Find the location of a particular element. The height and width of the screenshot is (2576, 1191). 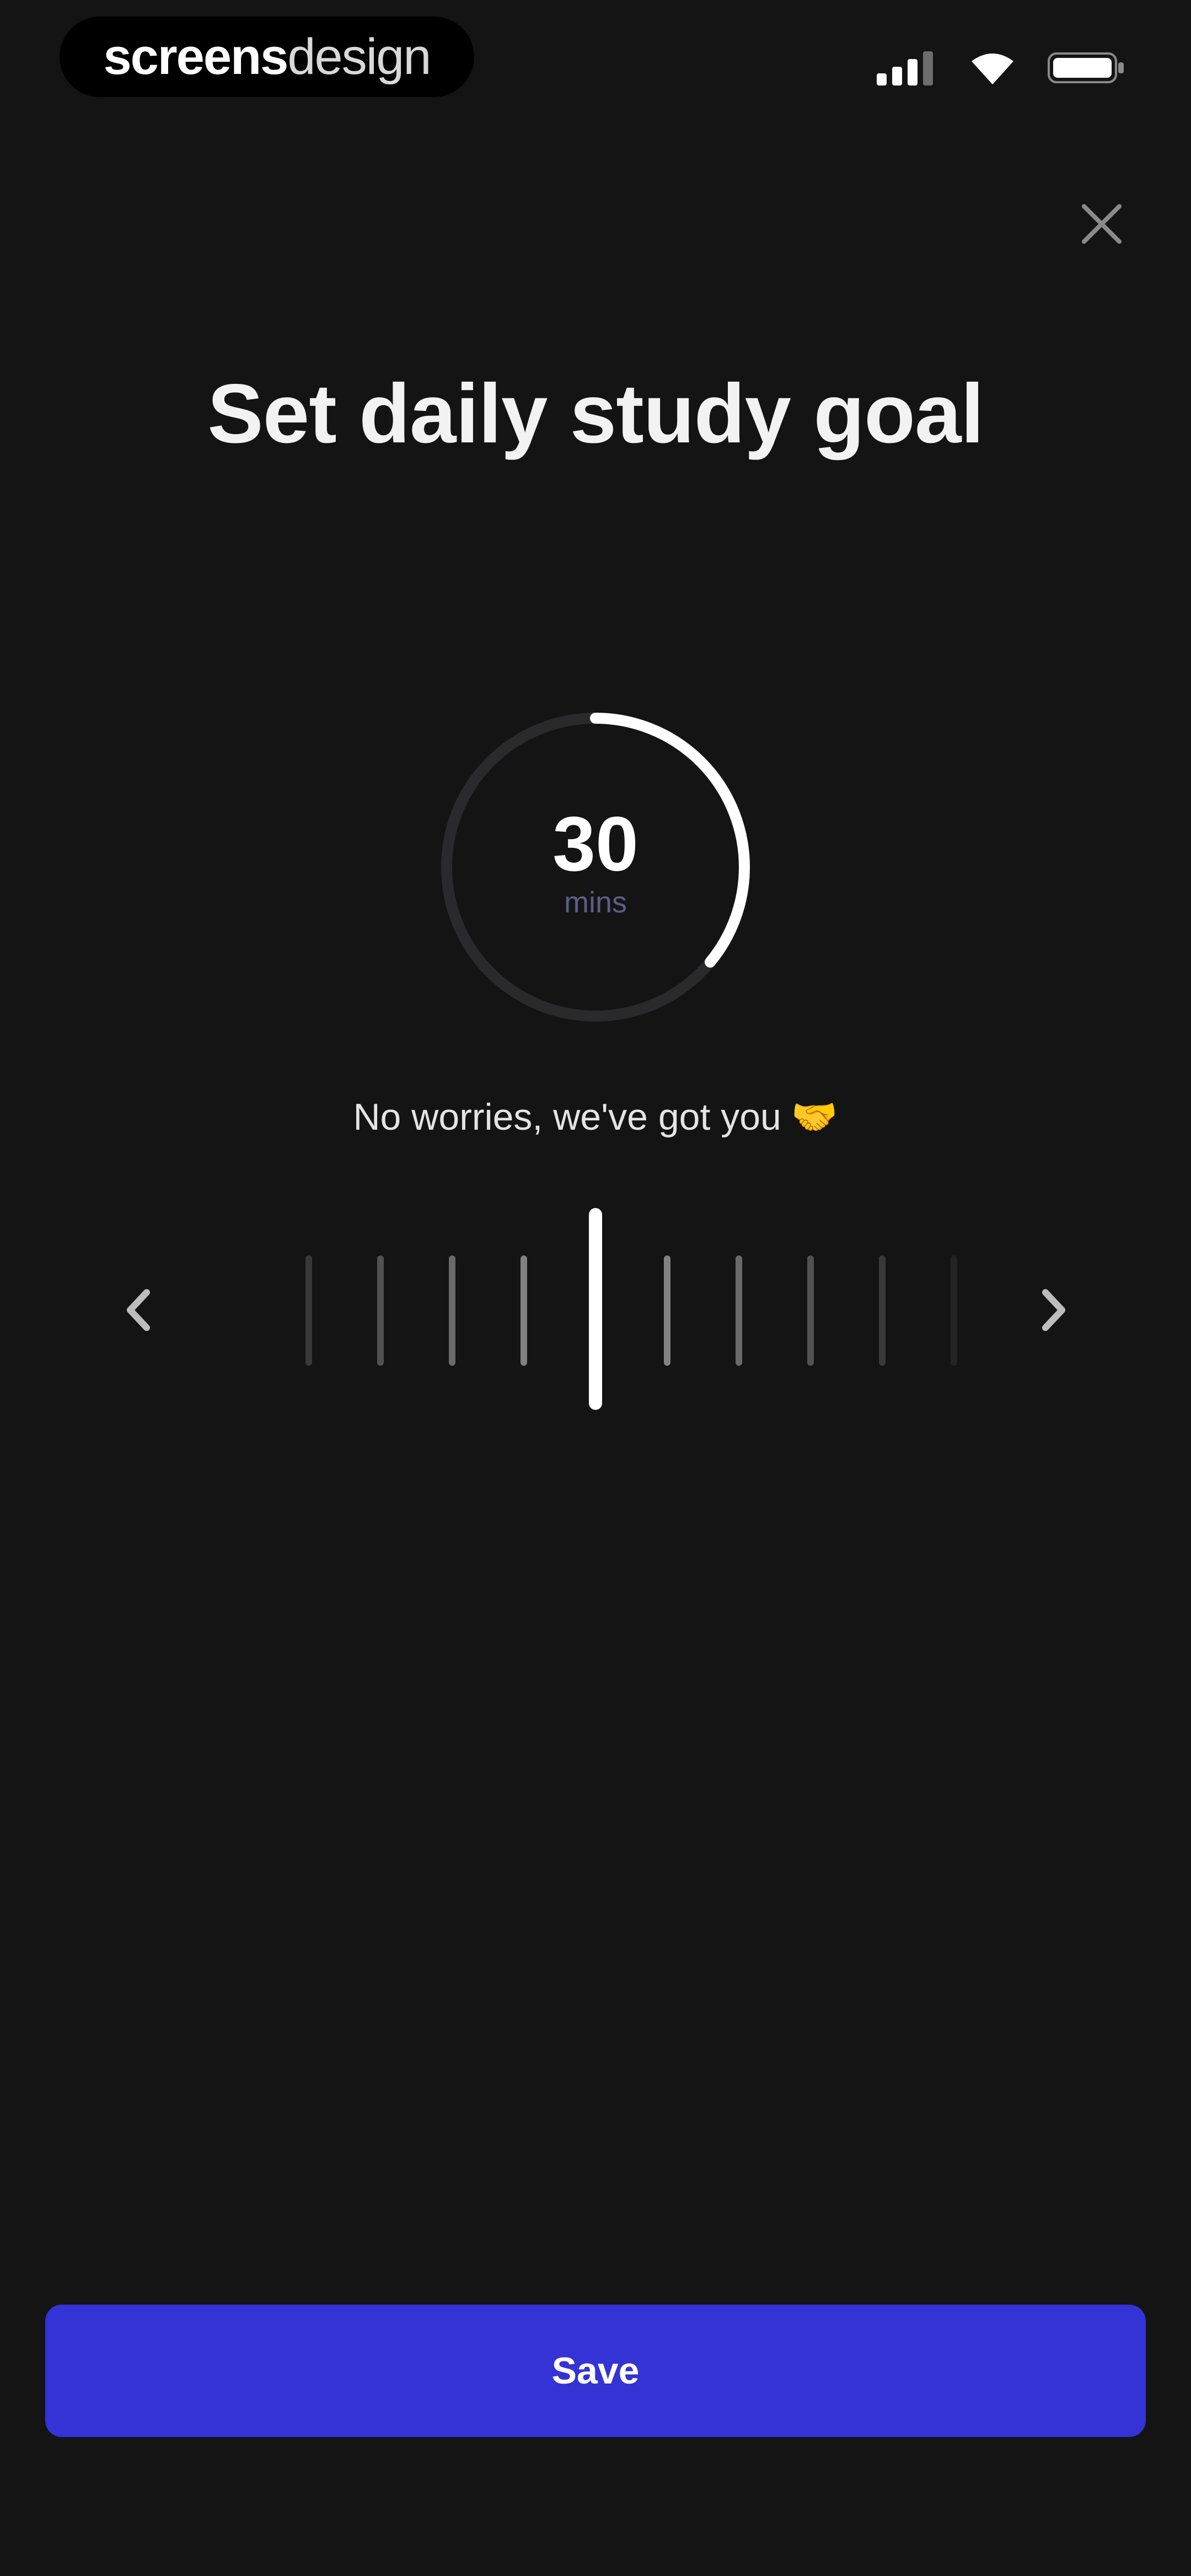

brand-logo: screens design is located at coordinates (267, 57).